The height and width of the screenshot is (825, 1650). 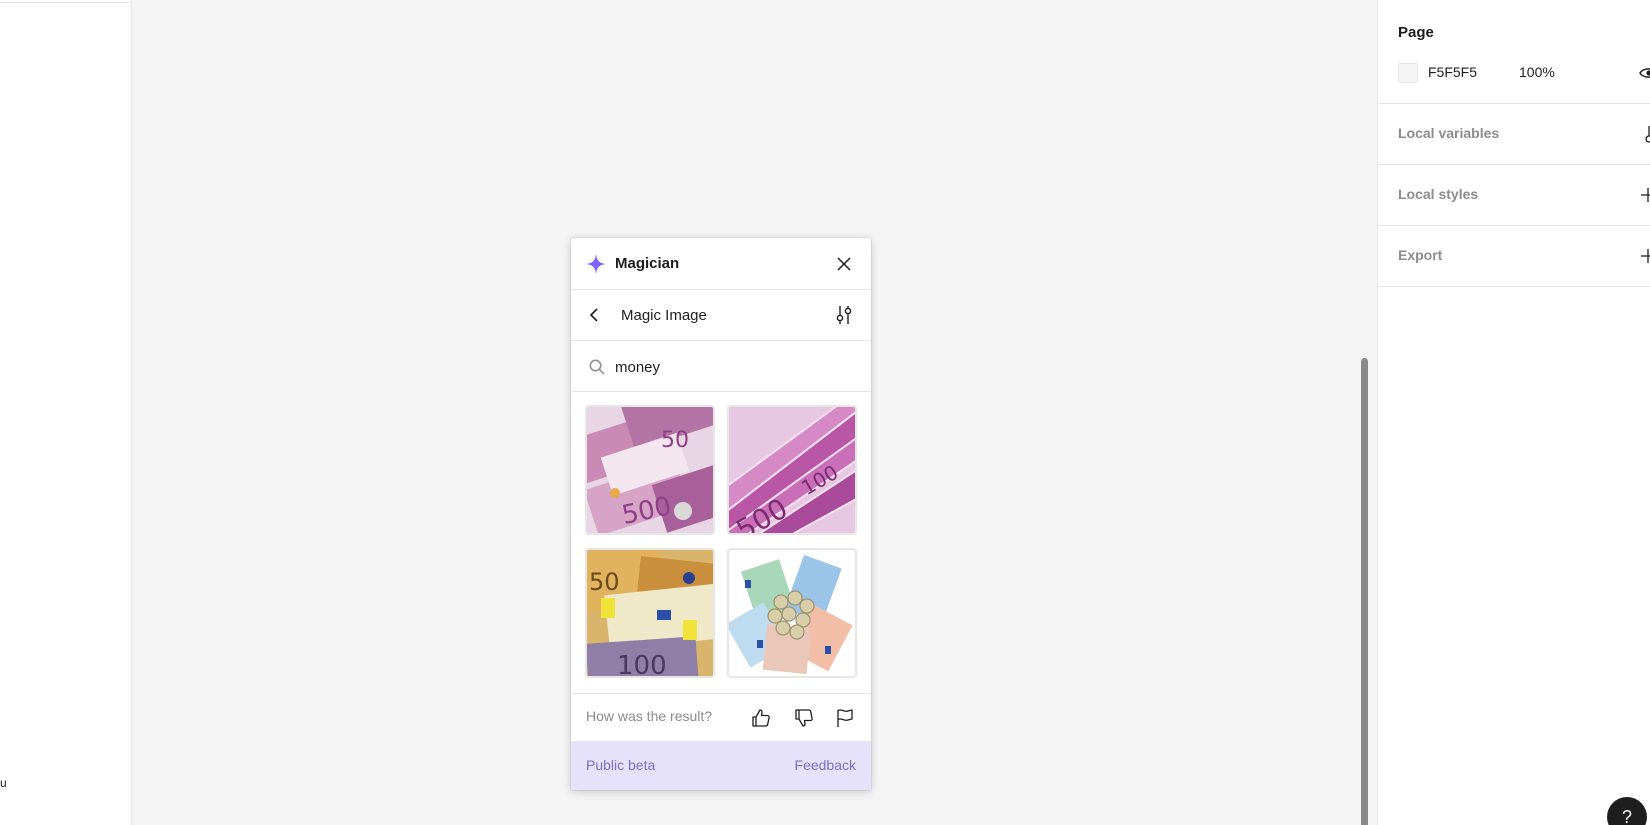 I want to click on search-bar, so click(x=721, y=366).